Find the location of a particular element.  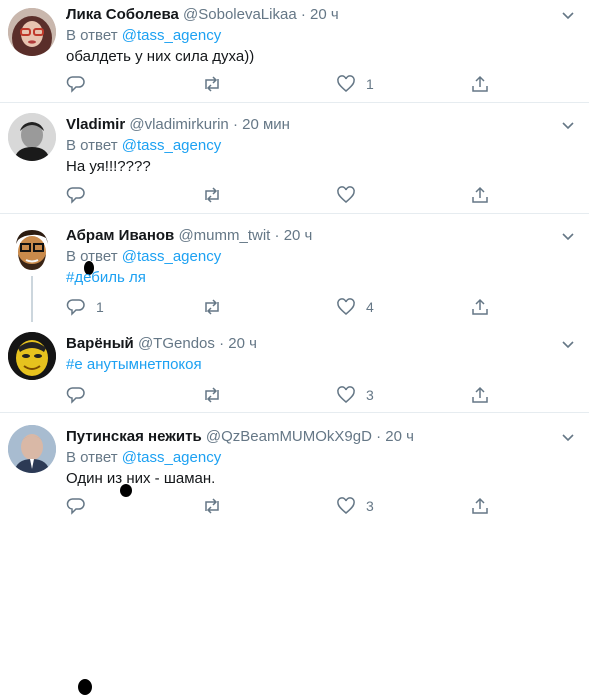

action-bar is located at coordinates (291, 195).